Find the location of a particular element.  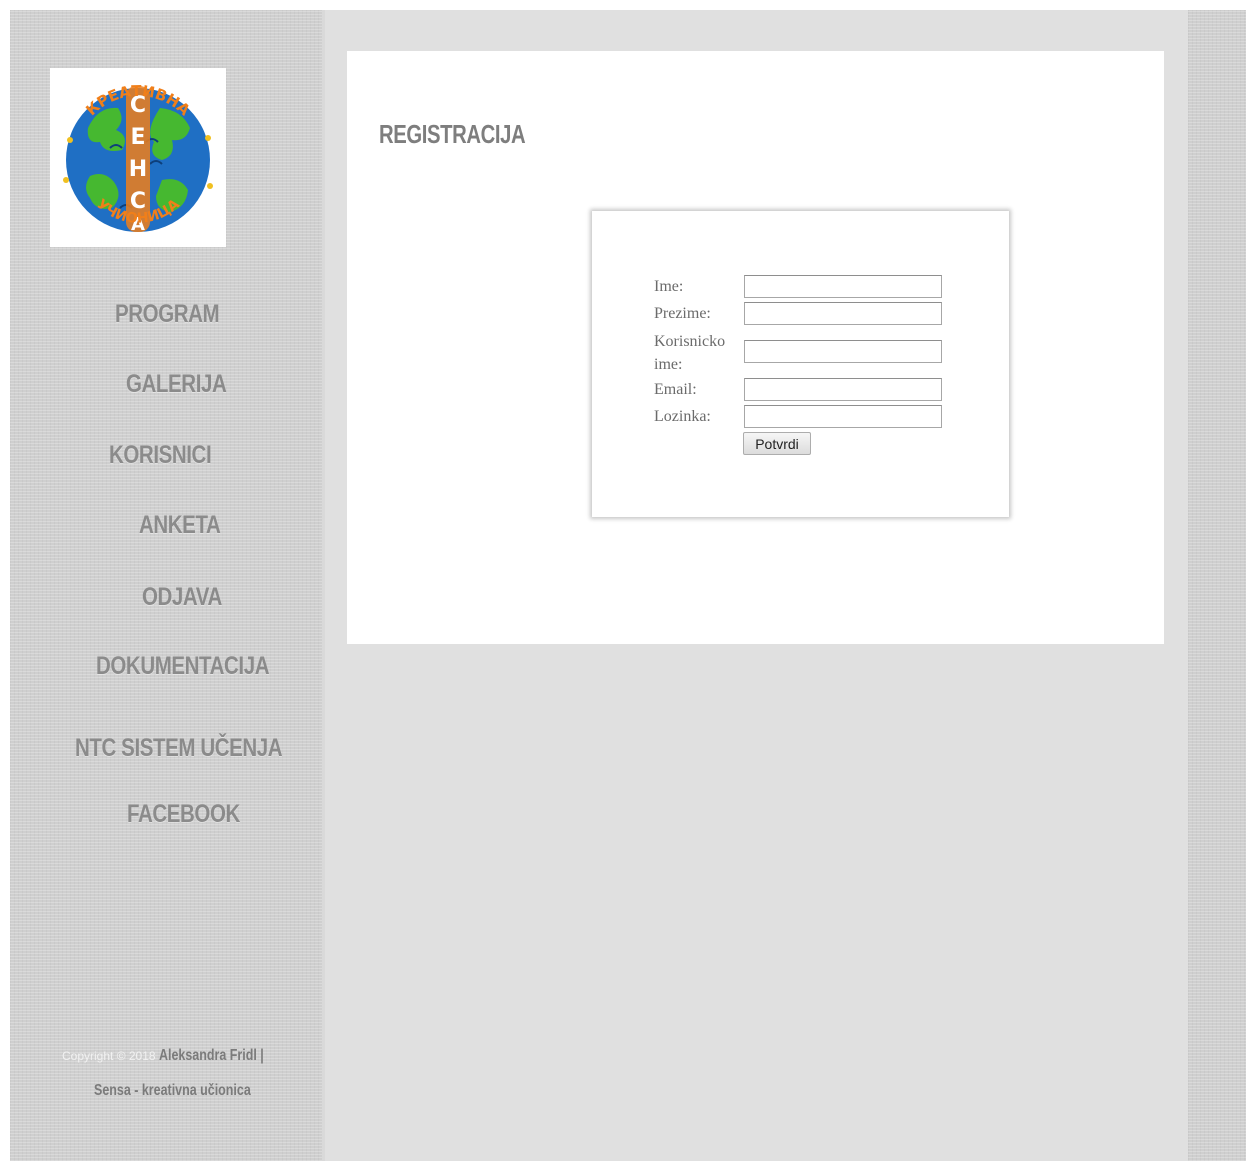

nav-facebook: FACEBOOK is located at coordinates (183, 814).